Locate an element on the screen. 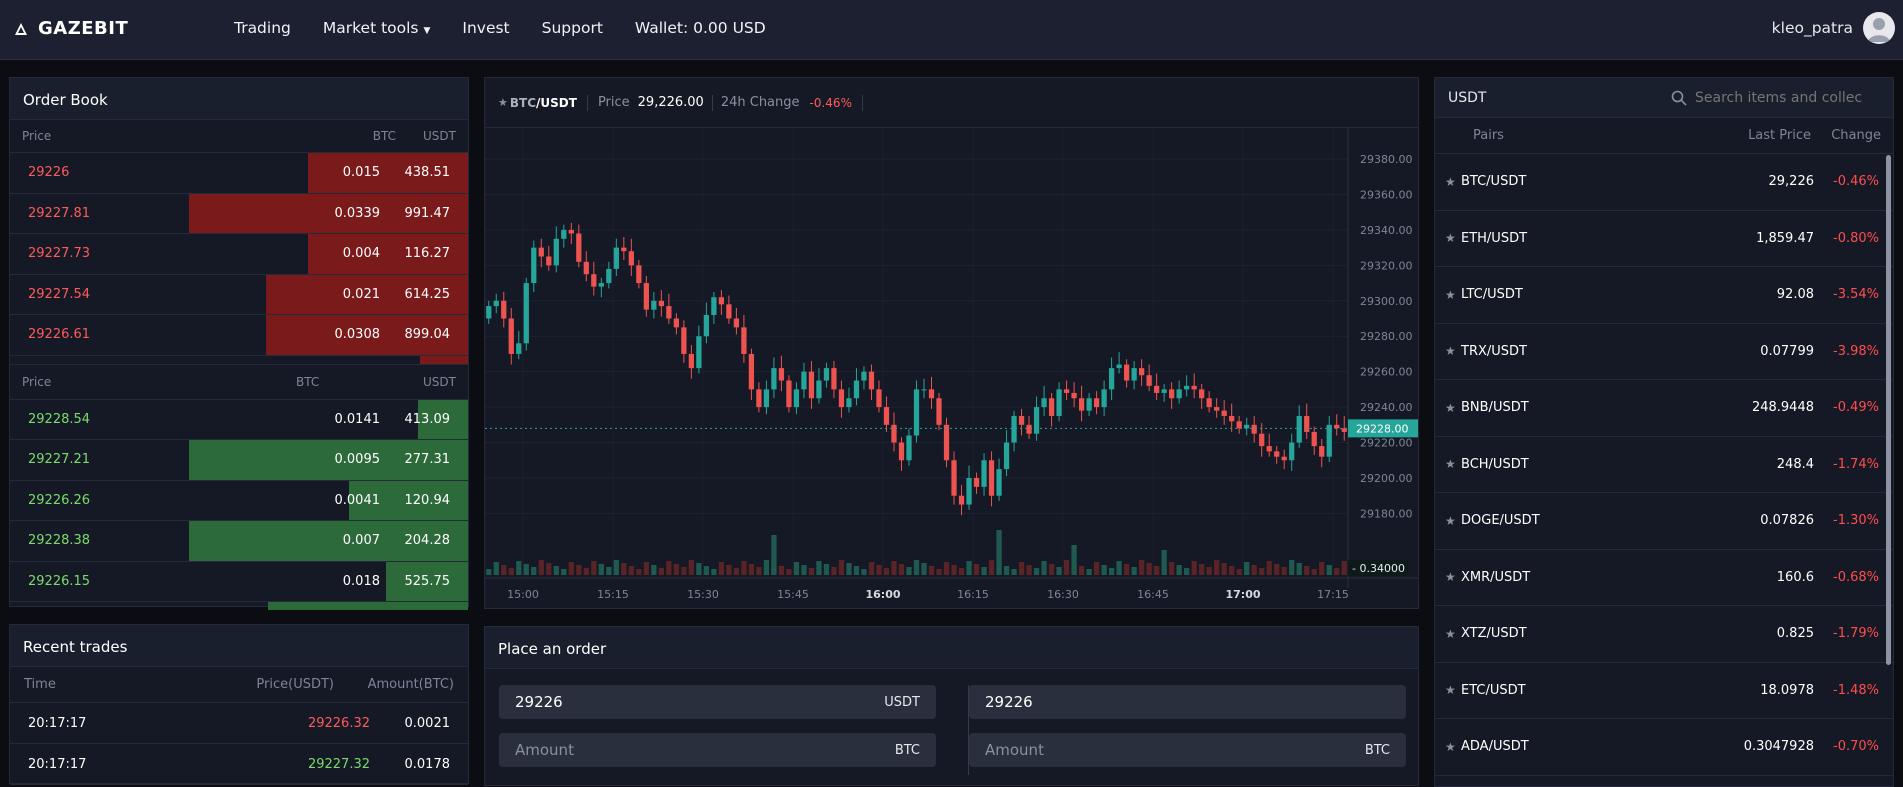 This screenshot has height=787, width=1903. buy-price-input: 29226 USDT is located at coordinates (717, 702).